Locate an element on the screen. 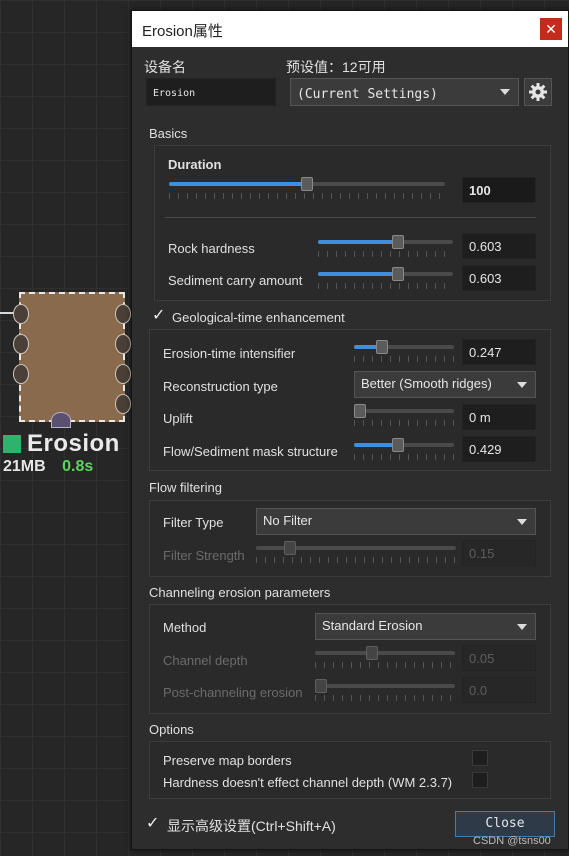 This screenshot has width=569, height=856. options-header: Options is located at coordinates (171, 729).